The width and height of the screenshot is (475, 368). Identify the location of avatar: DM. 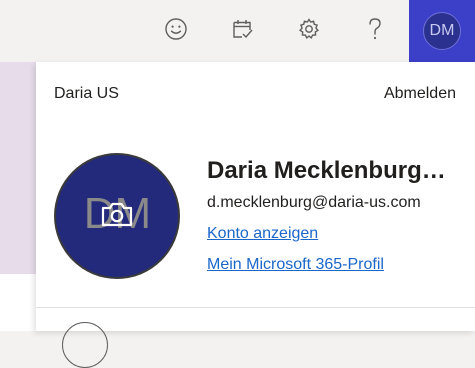
(442, 31).